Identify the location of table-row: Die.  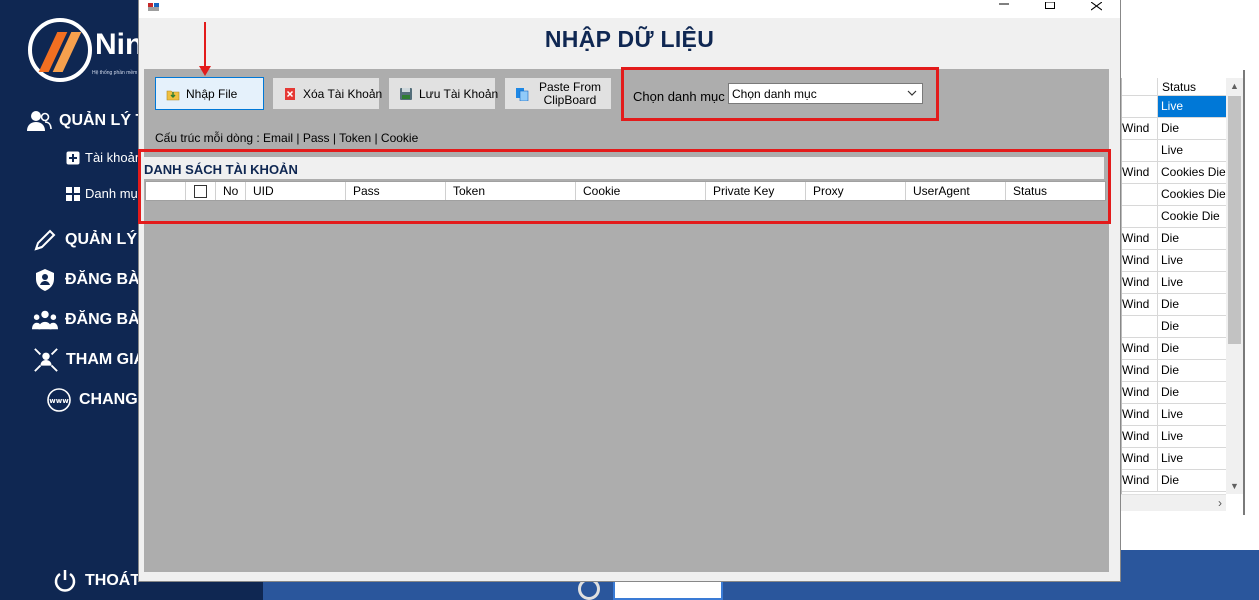
(1174, 327).